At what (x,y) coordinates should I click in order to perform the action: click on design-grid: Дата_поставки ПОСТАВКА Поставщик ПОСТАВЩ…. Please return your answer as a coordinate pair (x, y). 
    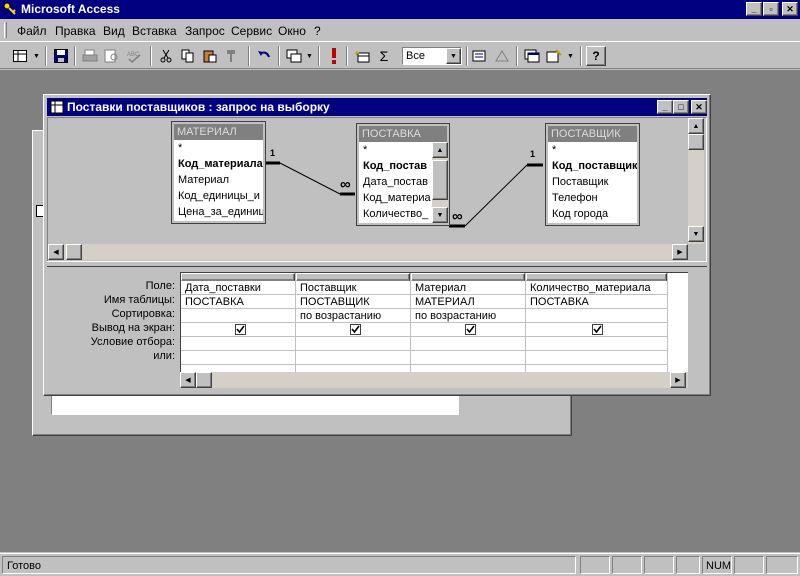
    Looking at the image, I should click on (434, 322).